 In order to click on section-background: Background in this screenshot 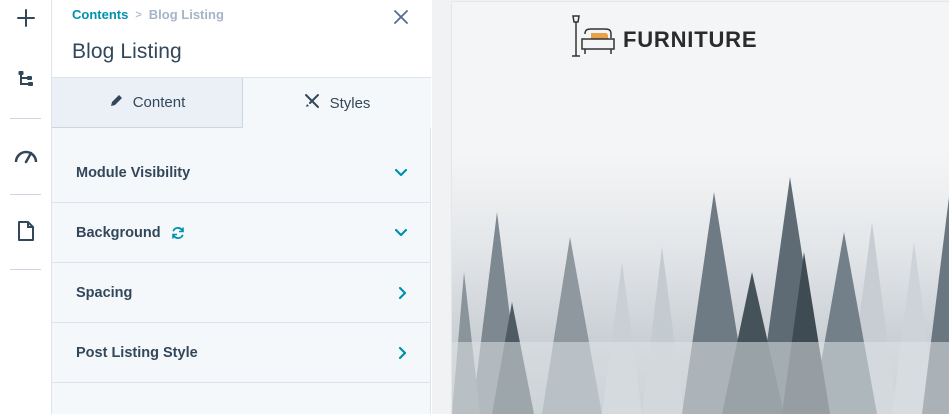, I will do `click(241, 233)`.